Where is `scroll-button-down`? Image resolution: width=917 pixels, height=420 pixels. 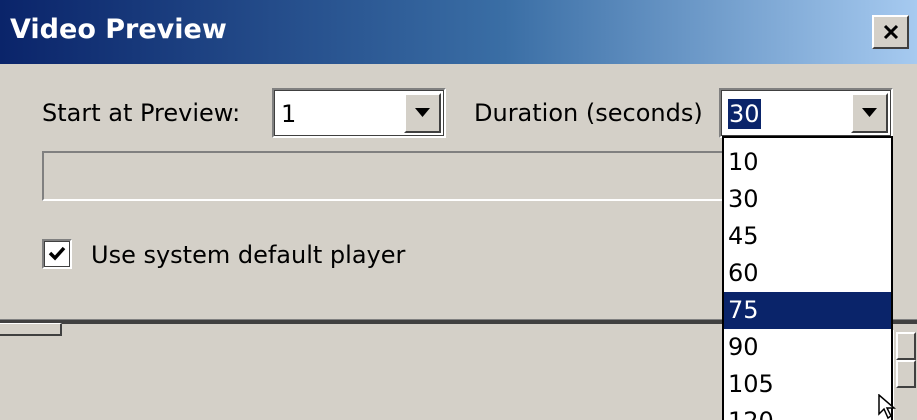
scroll-button-down is located at coordinates (906, 374).